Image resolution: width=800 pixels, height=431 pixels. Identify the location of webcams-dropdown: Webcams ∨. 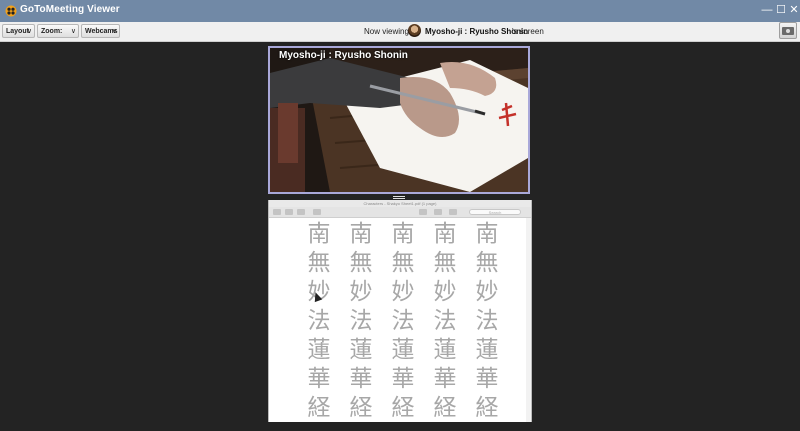
(100, 31).